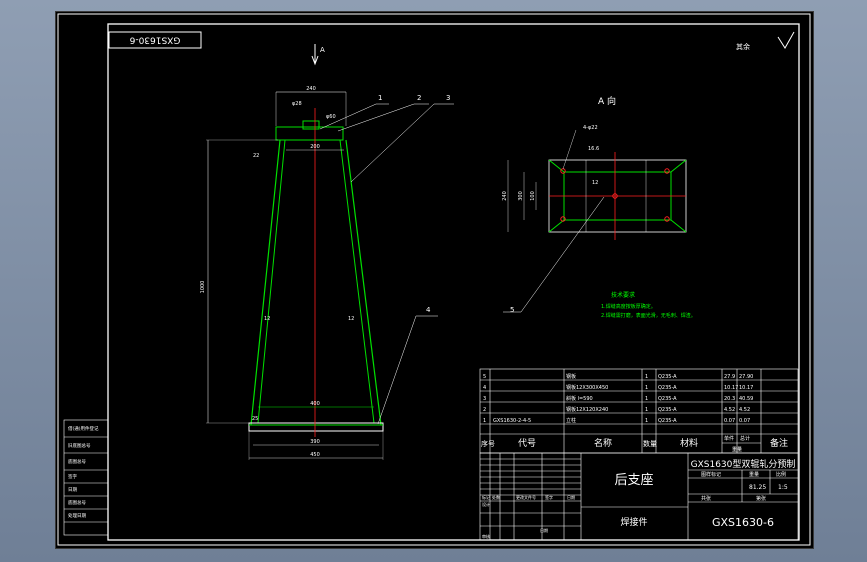 Image resolution: width=867 pixels, height=562 pixels. I want to click on view-arrow-icon, so click(315, 55).